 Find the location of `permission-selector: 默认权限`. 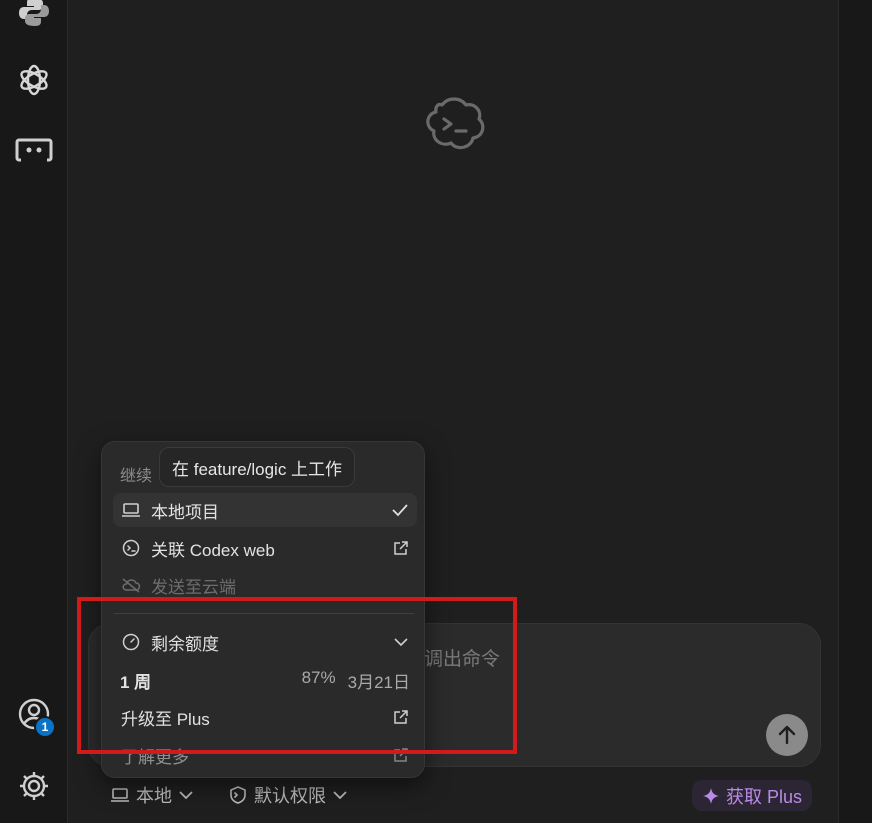

permission-selector: 默认权限 is located at coordinates (288, 795).